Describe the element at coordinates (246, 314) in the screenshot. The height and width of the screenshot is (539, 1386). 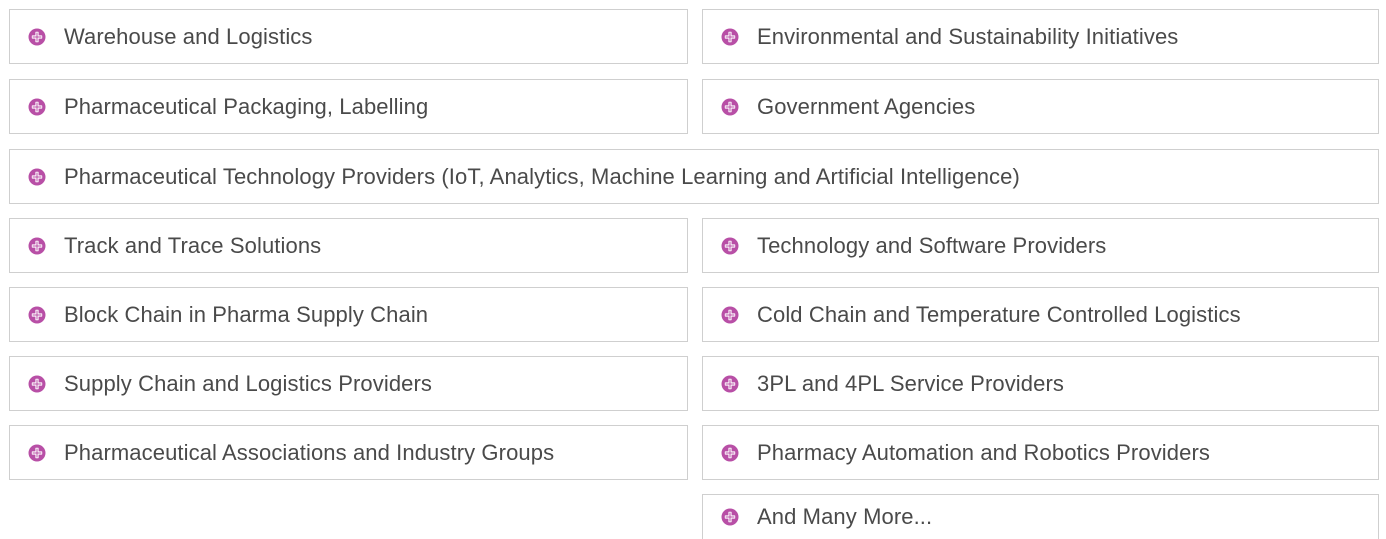
I see `list-item-label: Block Chain in Pharma Supply Chain` at that location.